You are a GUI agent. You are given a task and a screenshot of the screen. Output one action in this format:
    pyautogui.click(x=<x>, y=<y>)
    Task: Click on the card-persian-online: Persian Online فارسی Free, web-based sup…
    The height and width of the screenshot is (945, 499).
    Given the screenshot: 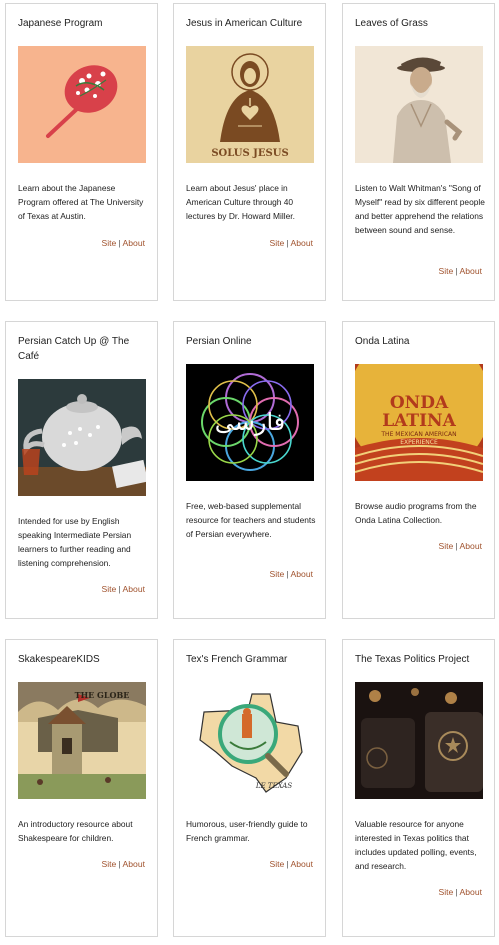 What is the action you would take?
    pyautogui.click(x=249, y=470)
    